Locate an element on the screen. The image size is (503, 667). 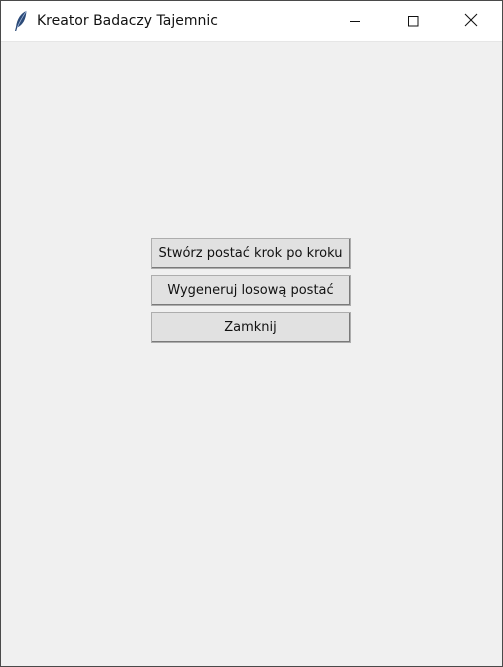
minimize-icon is located at coordinates (355, 21).